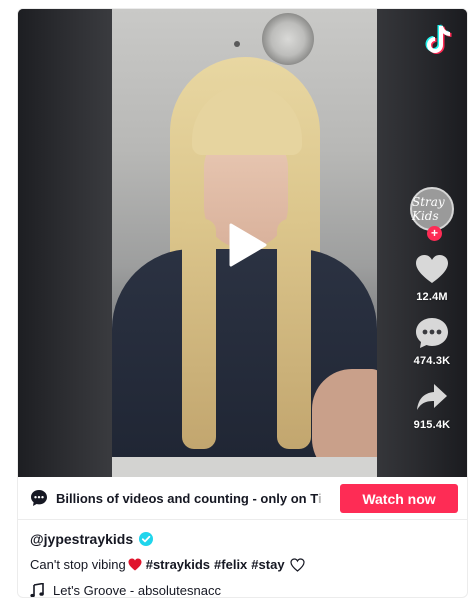 The width and height of the screenshot is (476, 605). I want to click on person-hair-right, so click(294, 334).